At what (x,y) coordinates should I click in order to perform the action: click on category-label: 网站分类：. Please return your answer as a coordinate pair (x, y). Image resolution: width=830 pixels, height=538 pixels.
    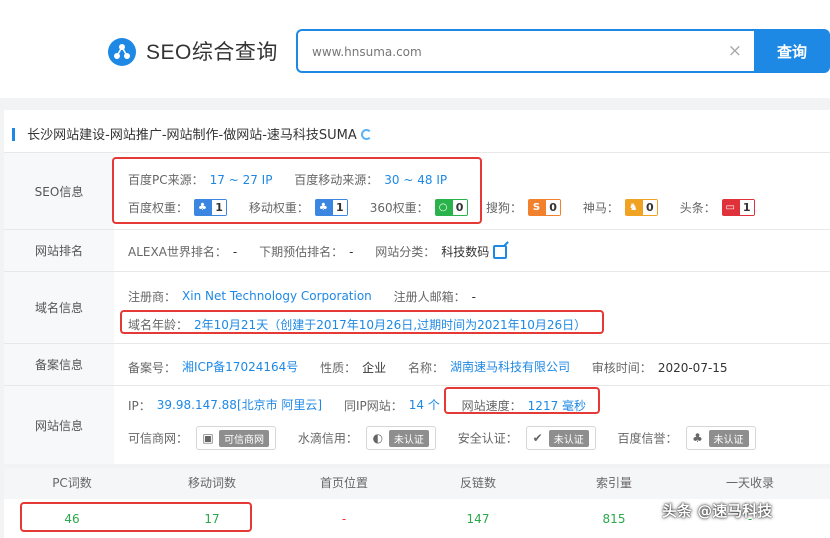
    Looking at the image, I should click on (405, 252).